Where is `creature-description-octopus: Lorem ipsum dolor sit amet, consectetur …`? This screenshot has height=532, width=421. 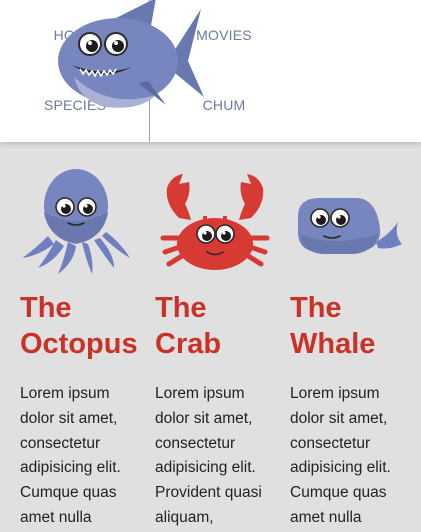
creature-description-octopus: Lorem ipsum dolor sit amet, consectetur … is located at coordinates (70, 455).